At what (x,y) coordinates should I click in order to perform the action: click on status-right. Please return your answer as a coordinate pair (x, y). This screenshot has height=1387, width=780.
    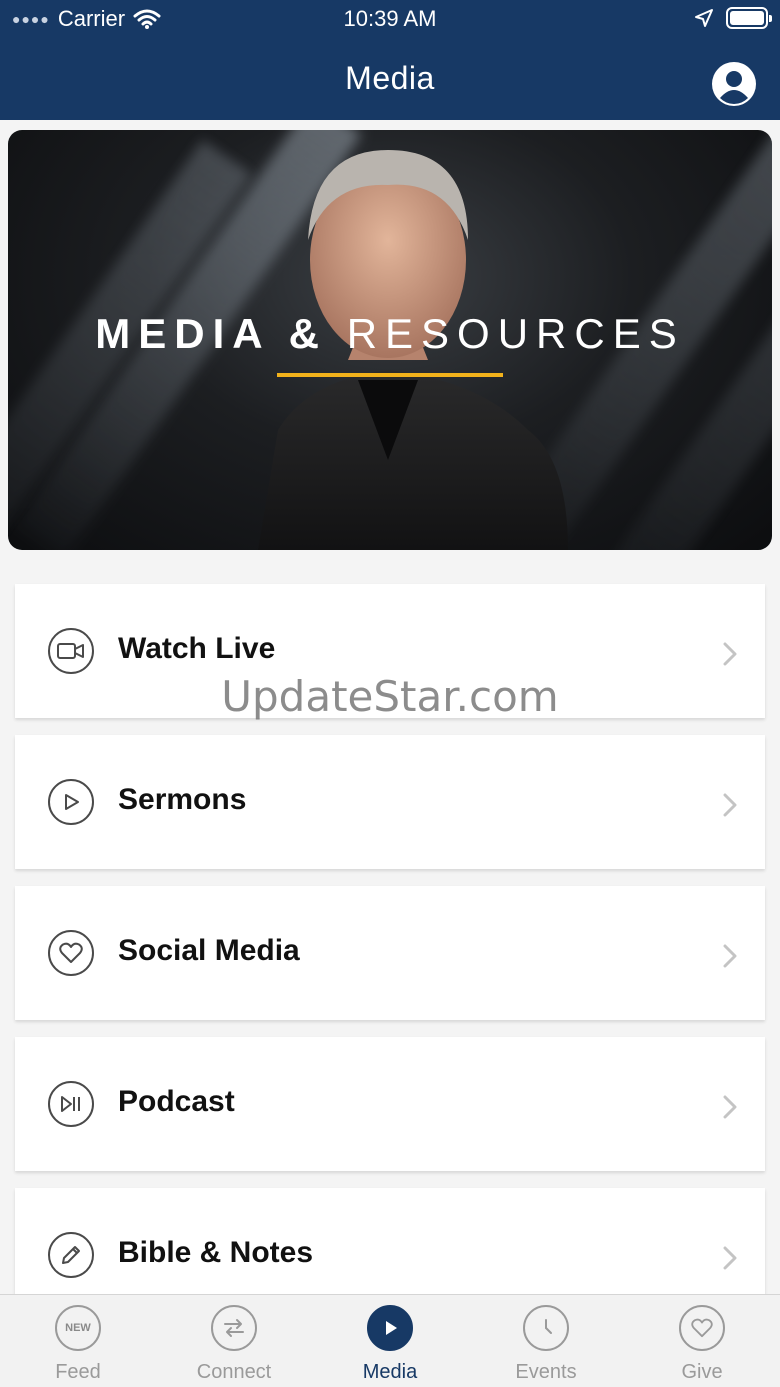
    Looking at the image, I should click on (733, 18).